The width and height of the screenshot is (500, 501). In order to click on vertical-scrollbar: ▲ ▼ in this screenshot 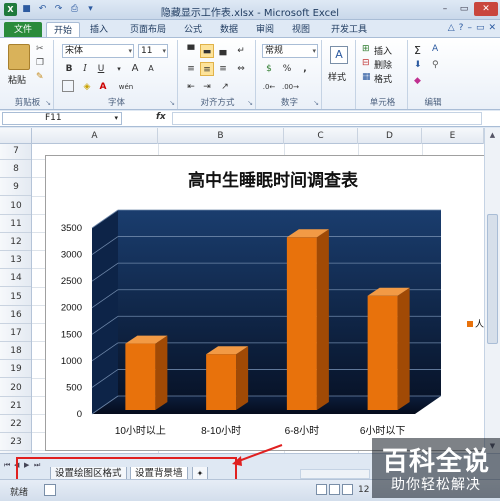, I will do `click(492, 290)`.